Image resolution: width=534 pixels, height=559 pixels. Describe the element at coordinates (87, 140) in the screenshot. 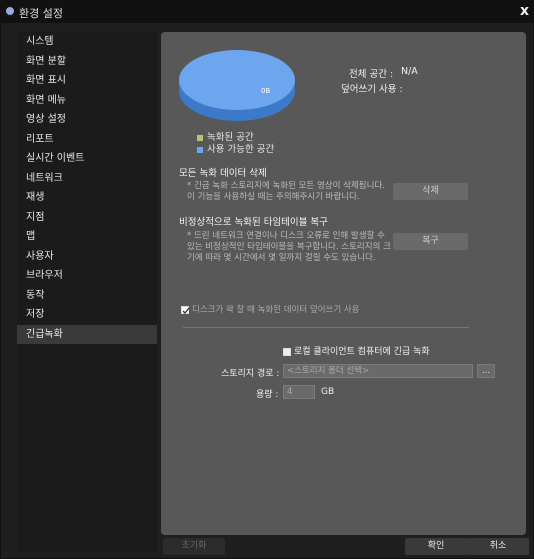

I see `sidebar-item-report: 리포트` at that location.